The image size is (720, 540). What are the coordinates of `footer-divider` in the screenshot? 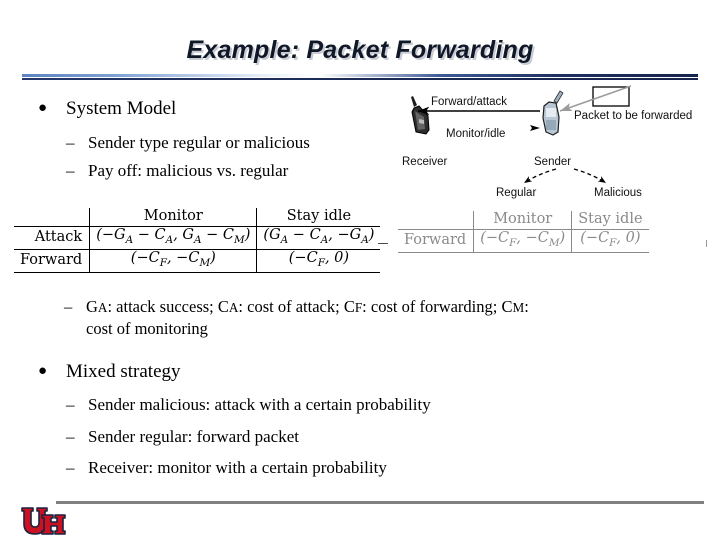 It's located at (380, 502).